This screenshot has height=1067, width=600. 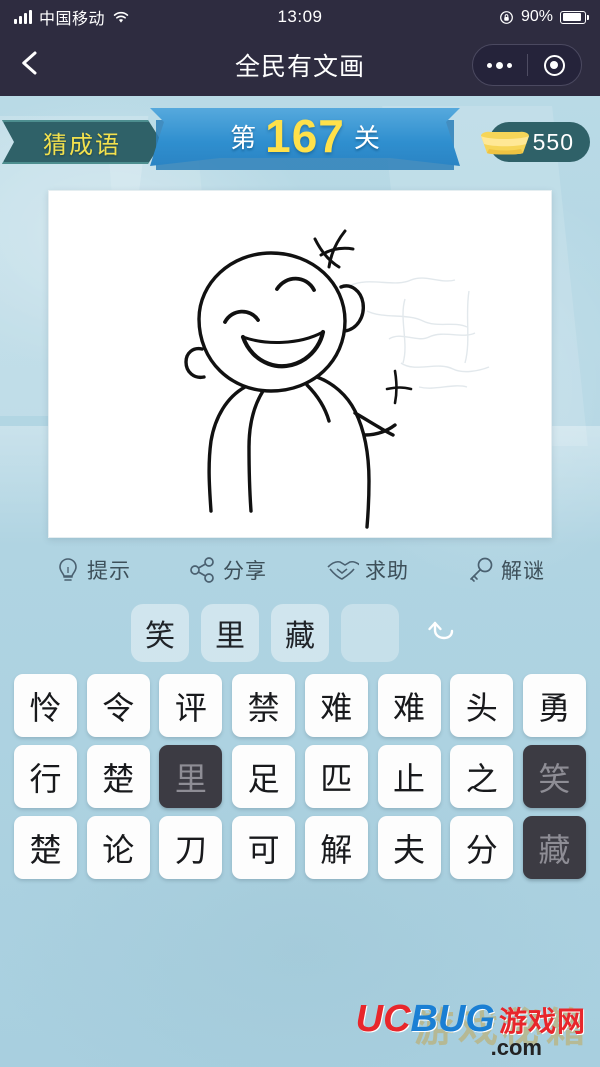 I want to click on signal-bars-icon, so click(x=23, y=17).